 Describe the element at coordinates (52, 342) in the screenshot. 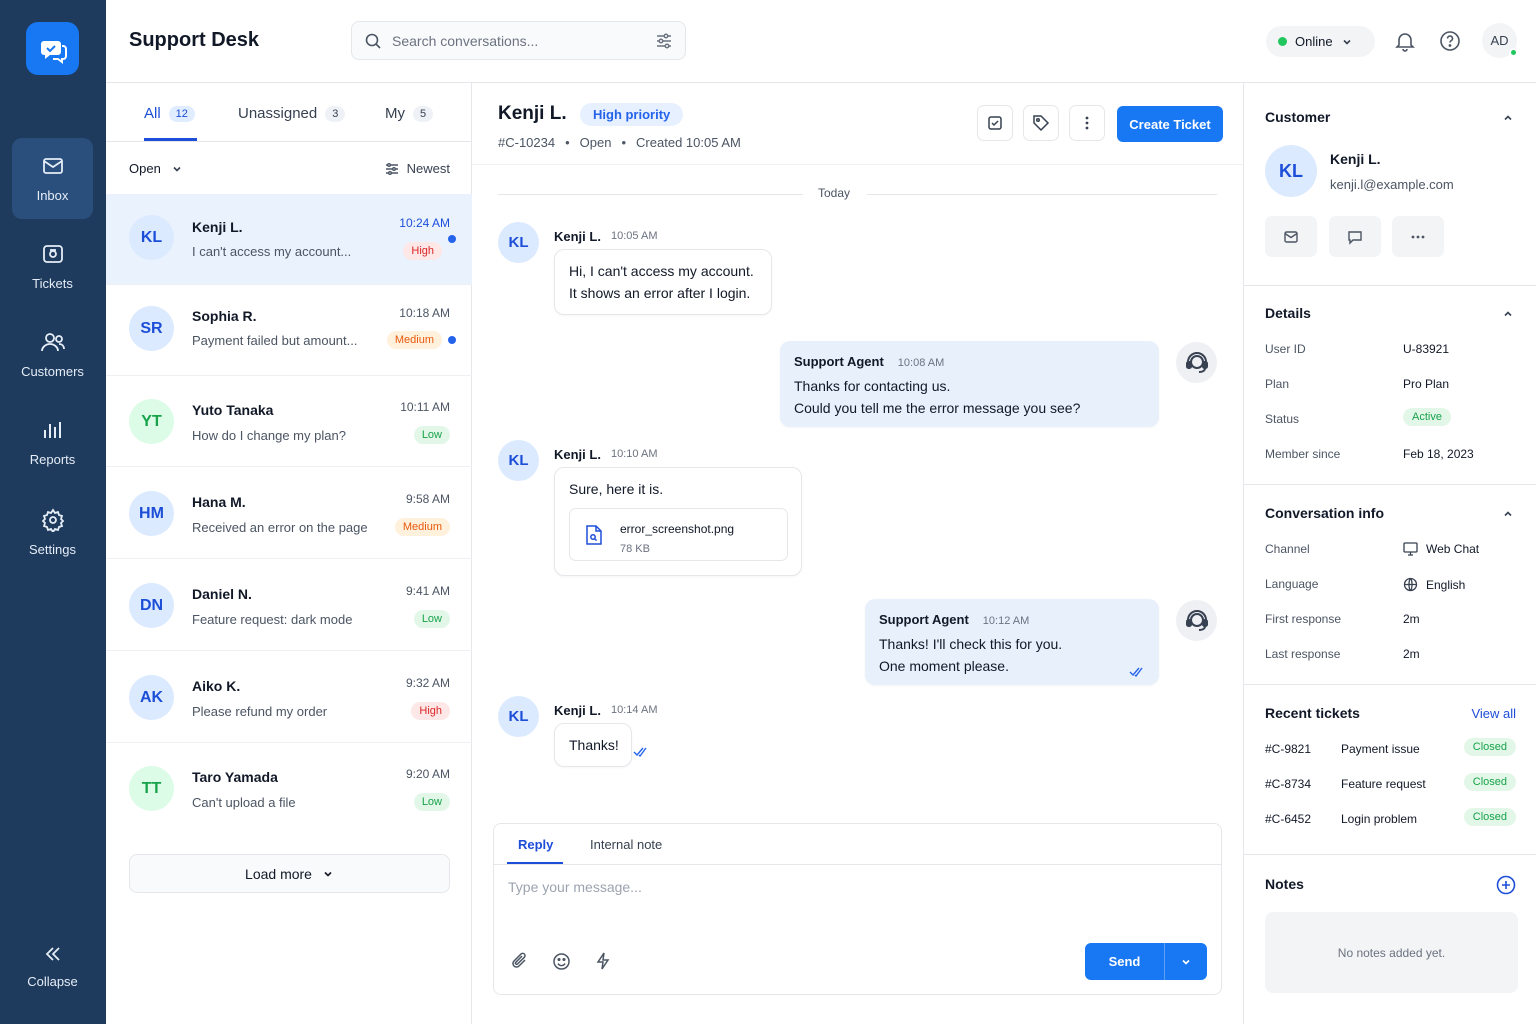

I see `users-icon` at that location.